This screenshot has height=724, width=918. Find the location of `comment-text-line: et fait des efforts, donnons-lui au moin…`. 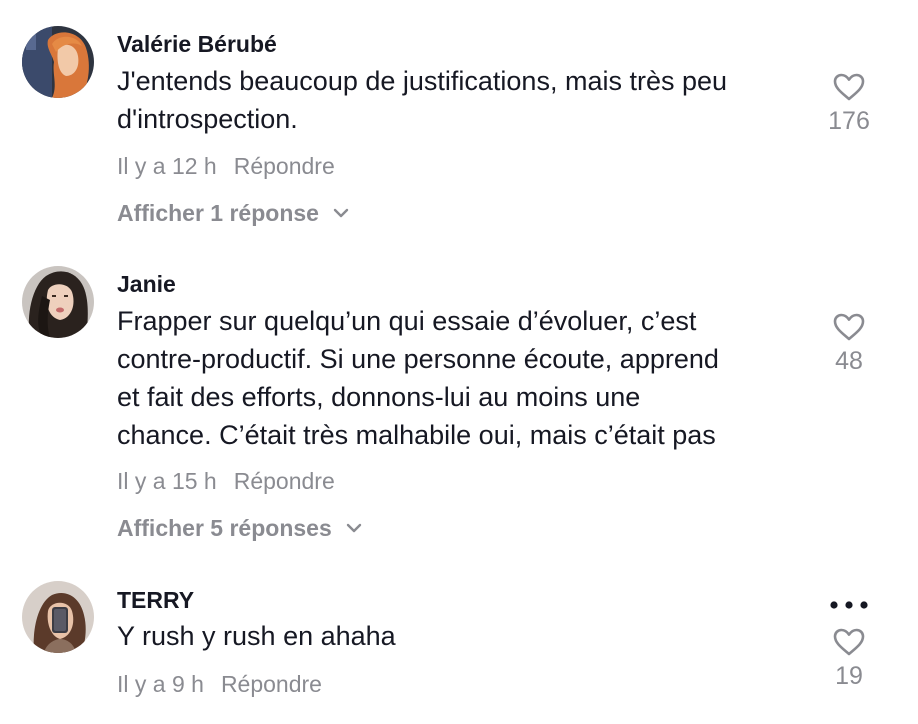

comment-text-line: et fait des efforts, donnons-lui au moin… is located at coordinates (379, 397).